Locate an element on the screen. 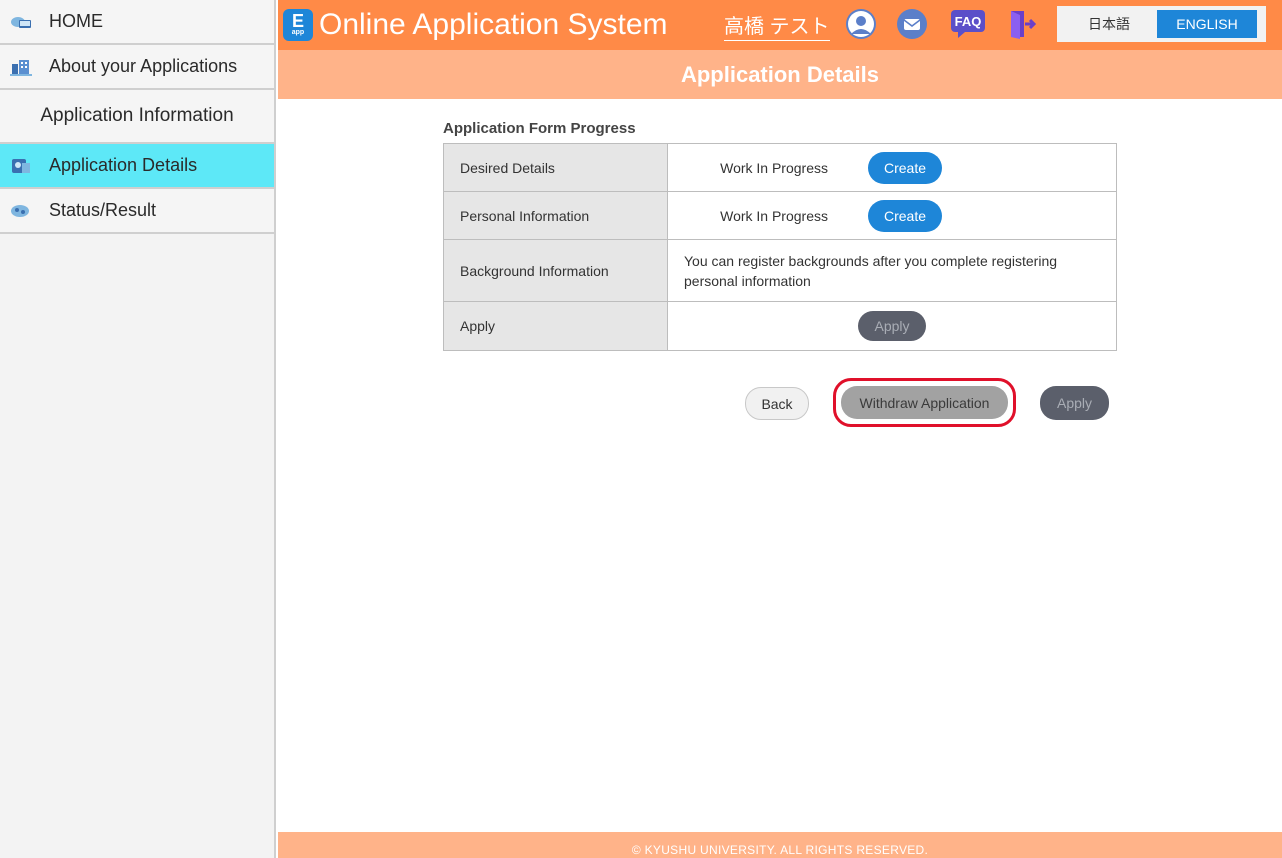 This screenshot has height=858, width=1282. row-label: Apply is located at coordinates (555, 326).